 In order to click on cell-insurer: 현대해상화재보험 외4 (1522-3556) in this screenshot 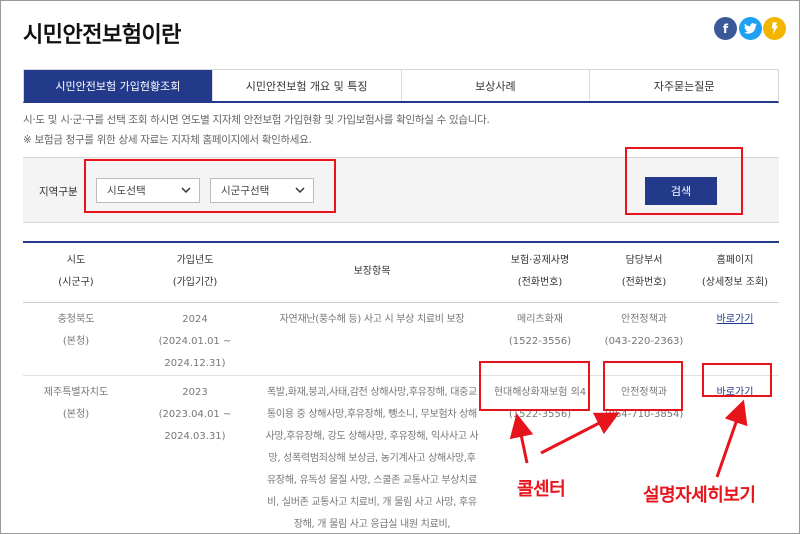, I will do `click(540, 454)`.